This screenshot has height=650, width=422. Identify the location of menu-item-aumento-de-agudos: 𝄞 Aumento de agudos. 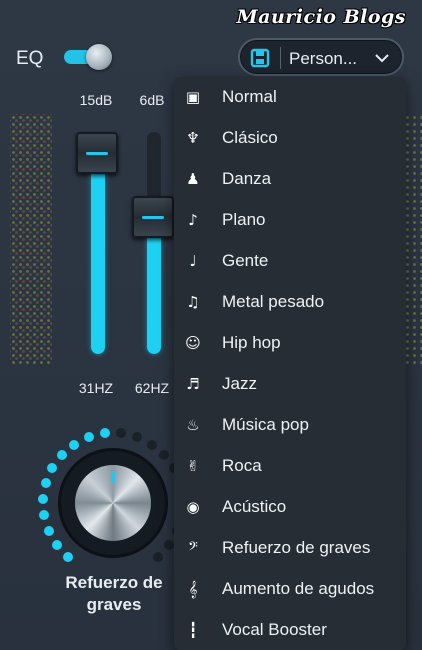
(290, 589).